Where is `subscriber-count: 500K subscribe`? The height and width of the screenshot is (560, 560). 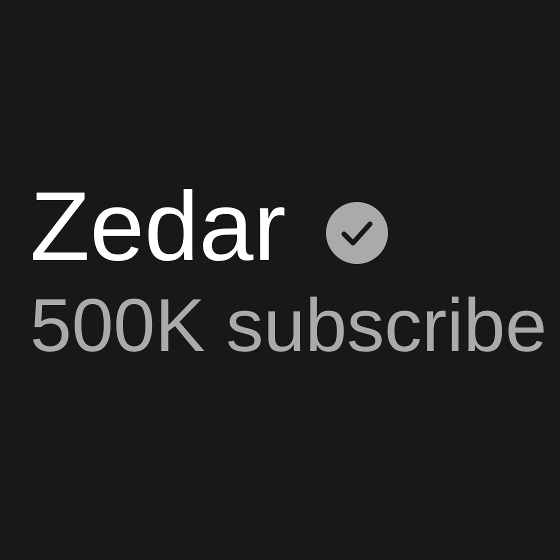
subscriber-count: 500K subscribe is located at coordinates (289, 325).